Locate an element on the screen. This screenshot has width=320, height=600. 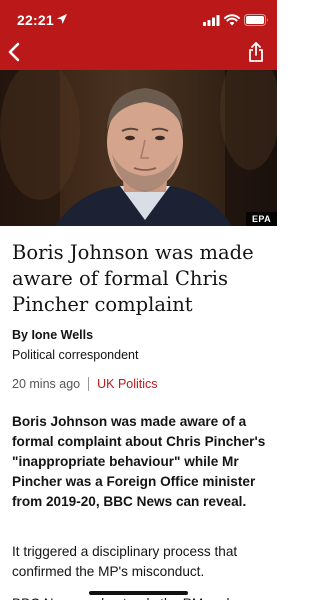
timestamp: 20 mins ago is located at coordinates (46, 384).